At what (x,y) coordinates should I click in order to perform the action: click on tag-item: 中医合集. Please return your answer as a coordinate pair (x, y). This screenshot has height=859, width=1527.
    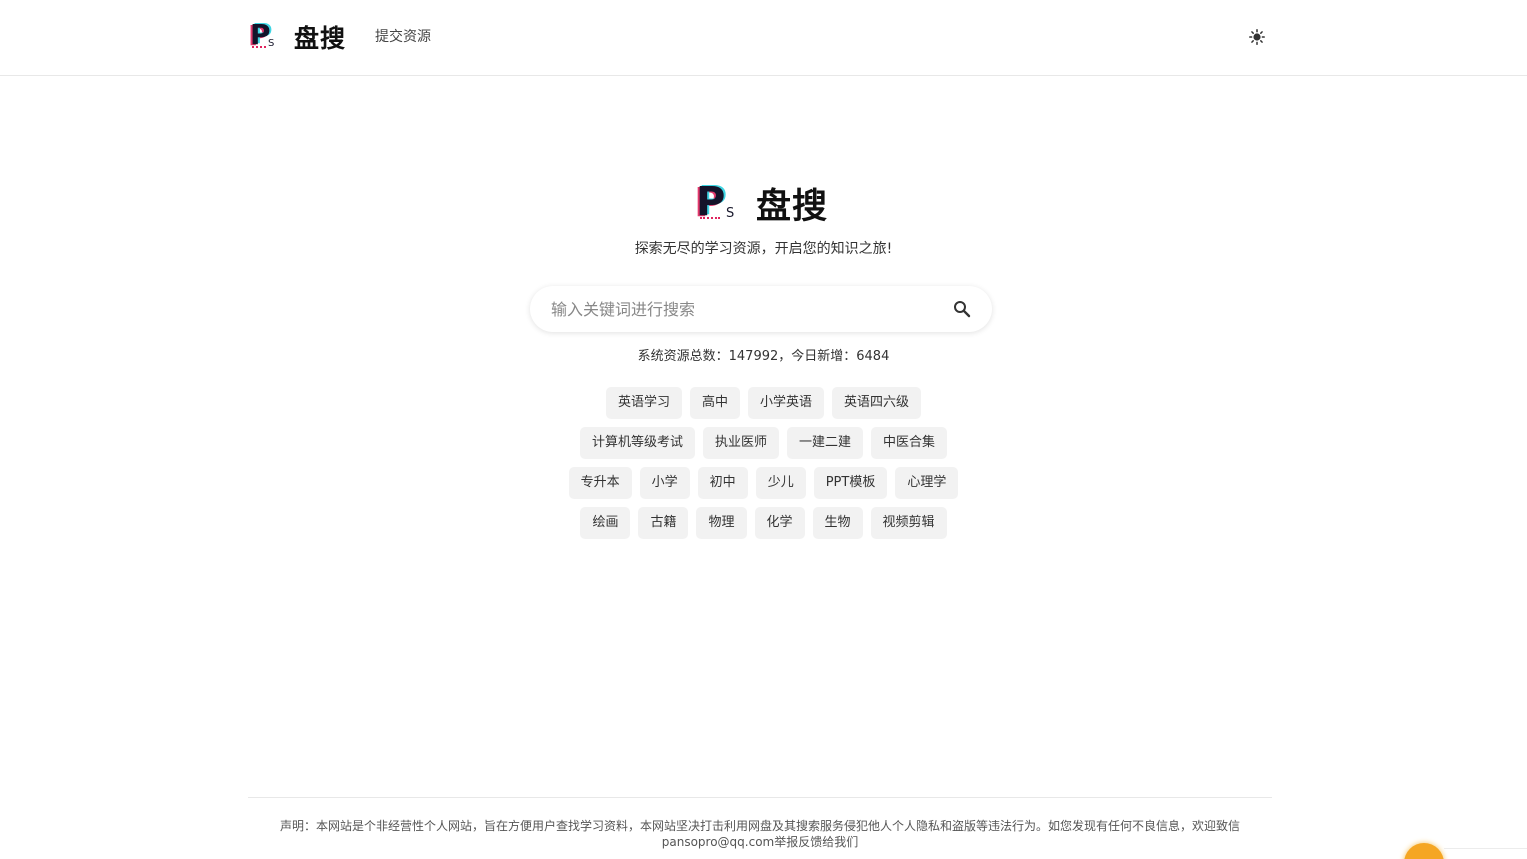
    Looking at the image, I should click on (909, 443).